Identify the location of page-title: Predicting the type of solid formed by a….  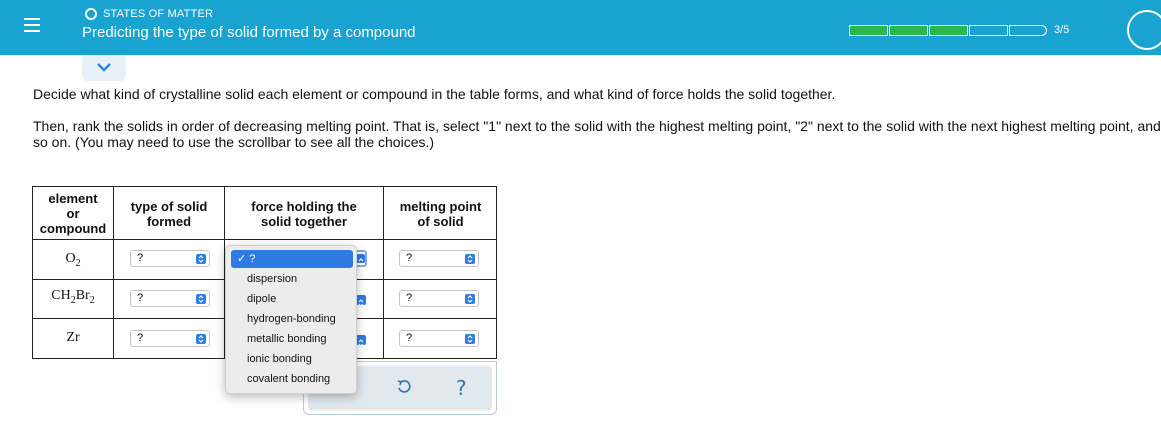
(249, 32).